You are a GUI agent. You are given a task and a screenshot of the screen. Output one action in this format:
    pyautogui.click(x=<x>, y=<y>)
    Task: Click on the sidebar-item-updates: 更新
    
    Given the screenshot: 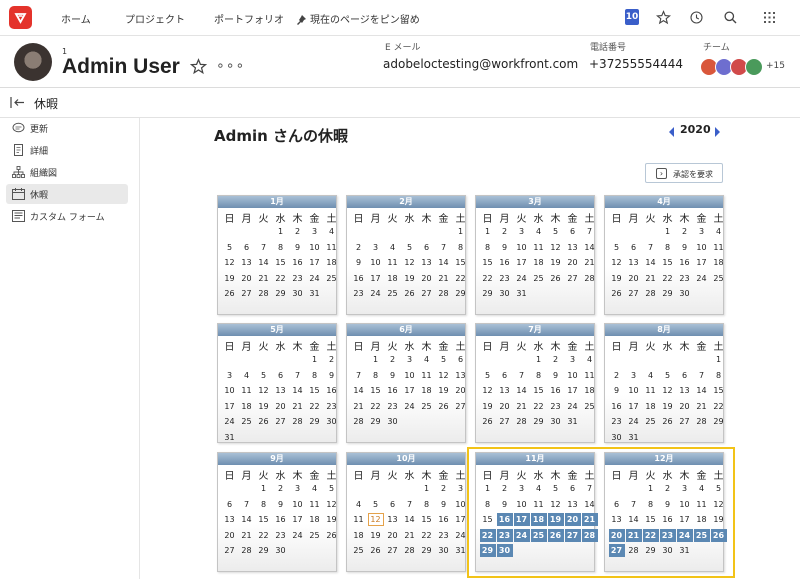 What is the action you would take?
    pyautogui.click(x=67, y=128)
    